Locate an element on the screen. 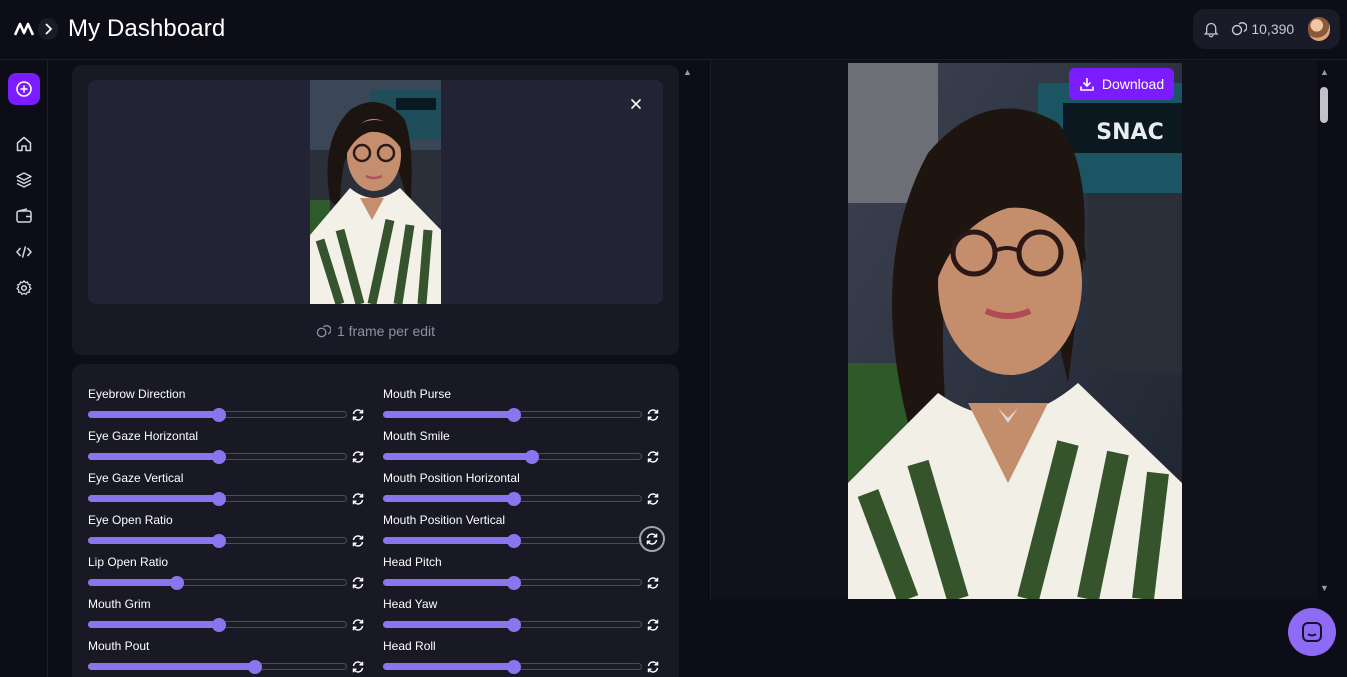 The height and width of the screenshot is (677, 1347). left-scroll-up-arrow: ▲ is located at coordinates (687, 72).